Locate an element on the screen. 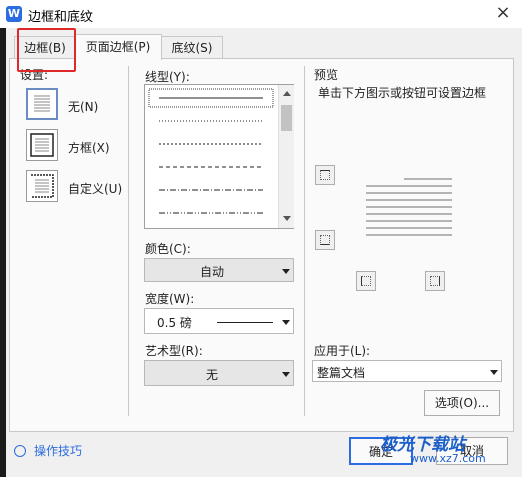 This screenshot has height=477, width=522. dialog-title: 边框和底纹 is located at coordinates (61, 17).